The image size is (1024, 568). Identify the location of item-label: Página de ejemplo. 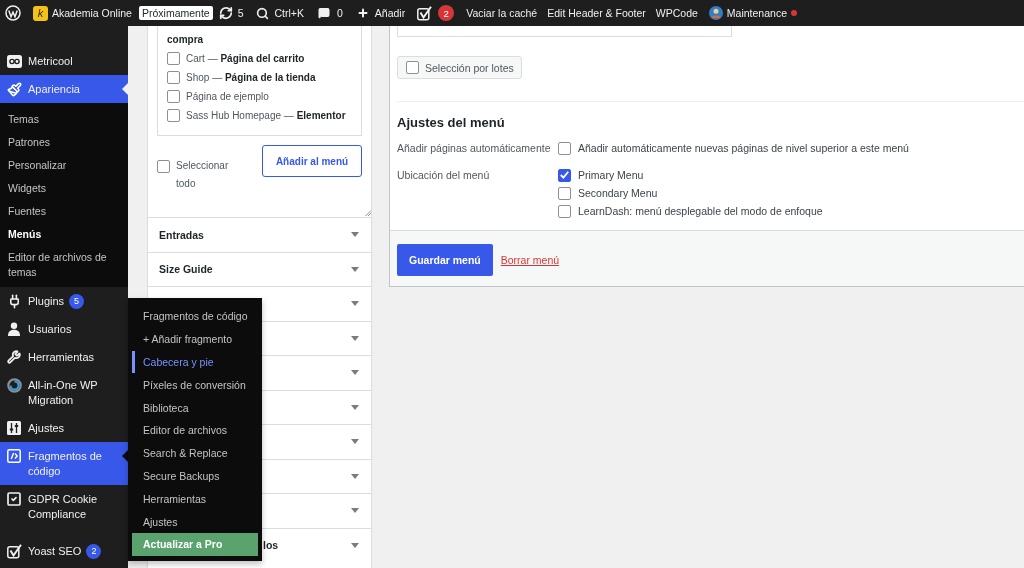
(227, 96).